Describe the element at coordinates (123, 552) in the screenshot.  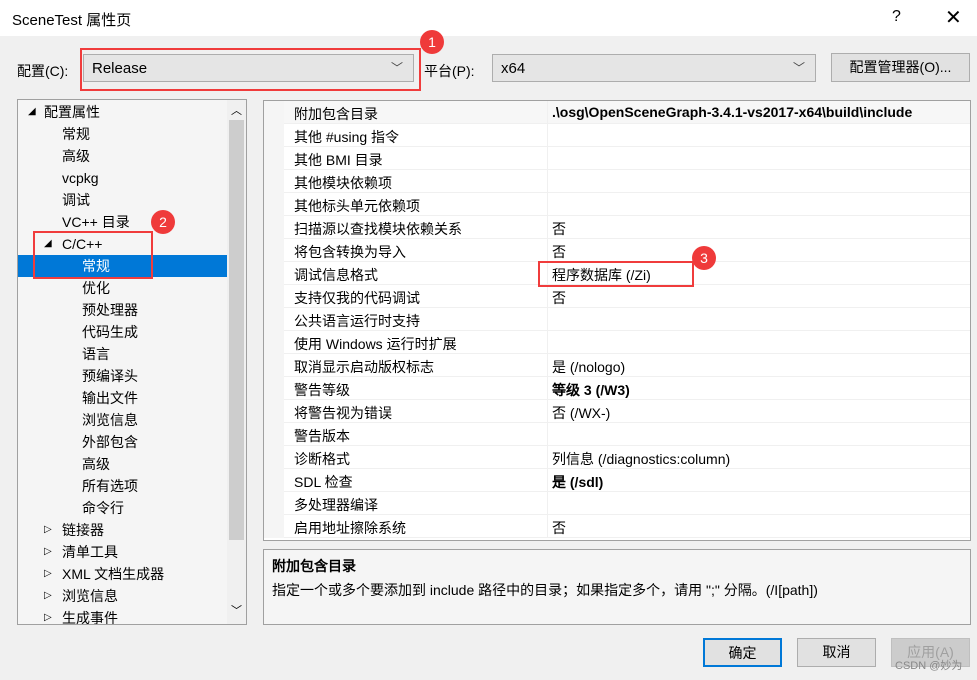
I see `tree-item: ▷ 清单工具` at that location.